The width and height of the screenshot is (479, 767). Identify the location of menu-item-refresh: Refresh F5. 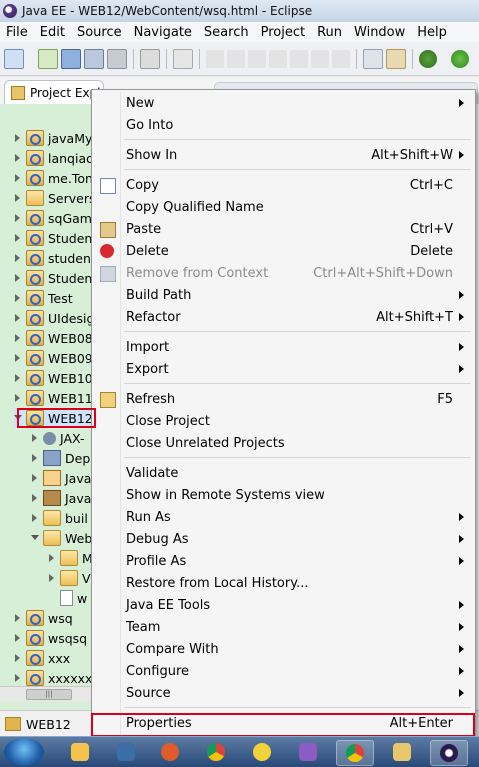
(283, 399).